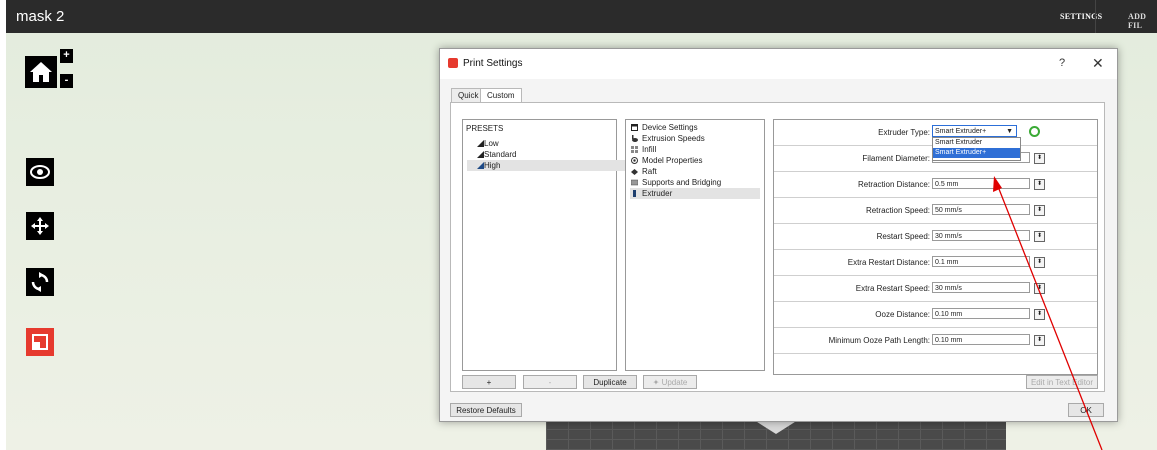 This screenshot has width=1157, height=450. Describe the element at coordinates (976, 143) in the screenshot. I see `option-smart-extruder: Smart Extruder` at that location.